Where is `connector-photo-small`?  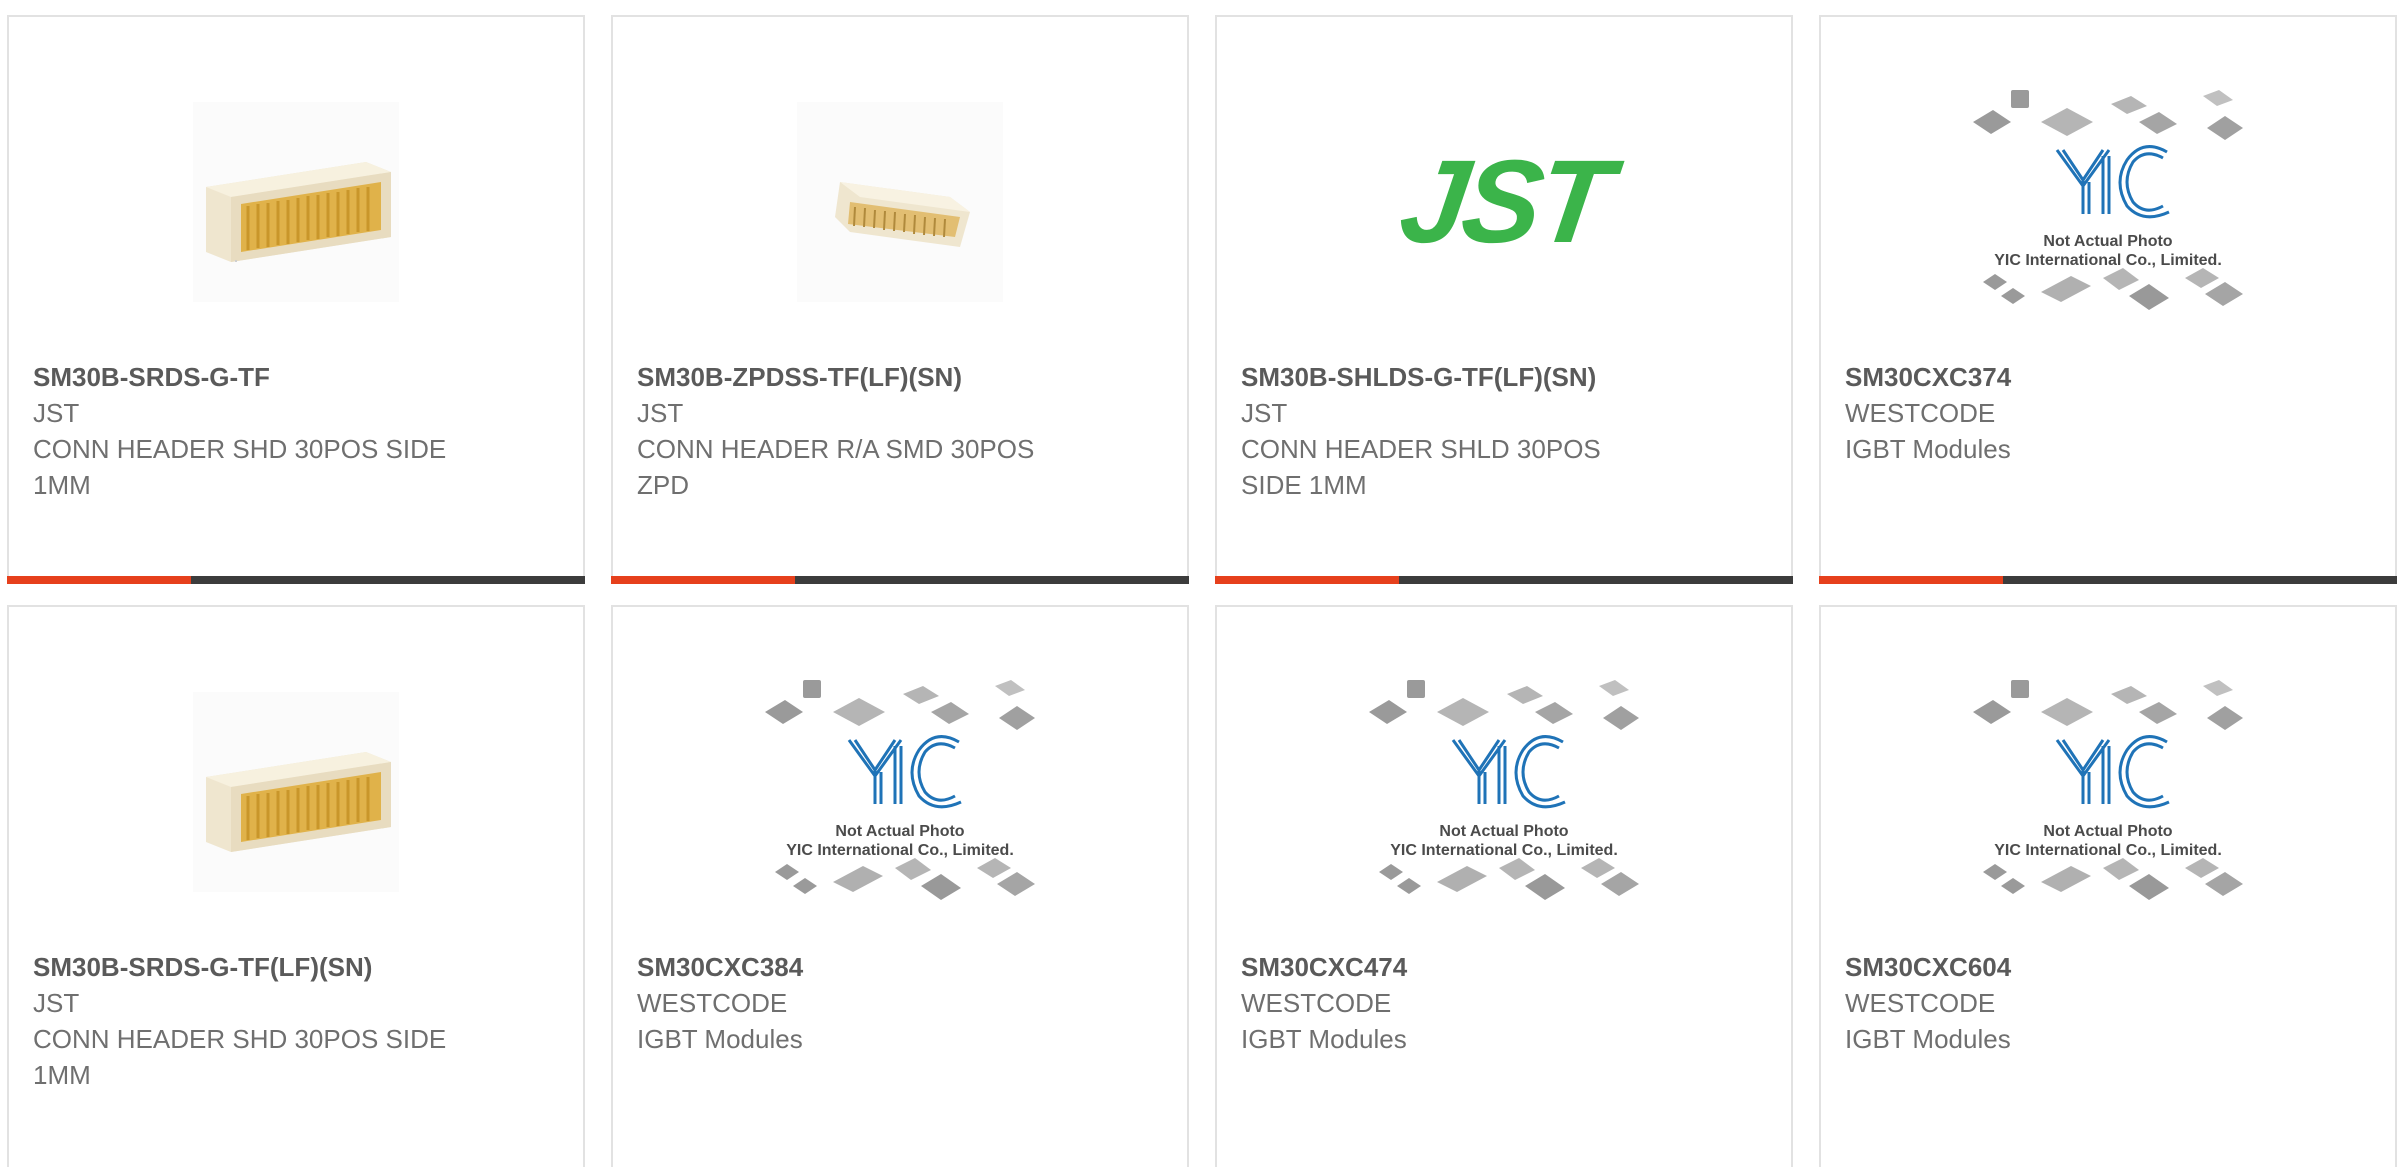 connector-photo-small is located at coordinates (900, 202).